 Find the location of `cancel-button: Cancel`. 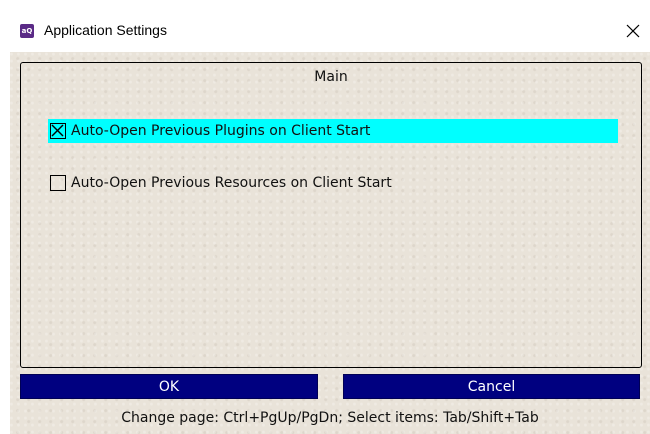

cancel-button: Cancel is located at coordinates (491, 386).